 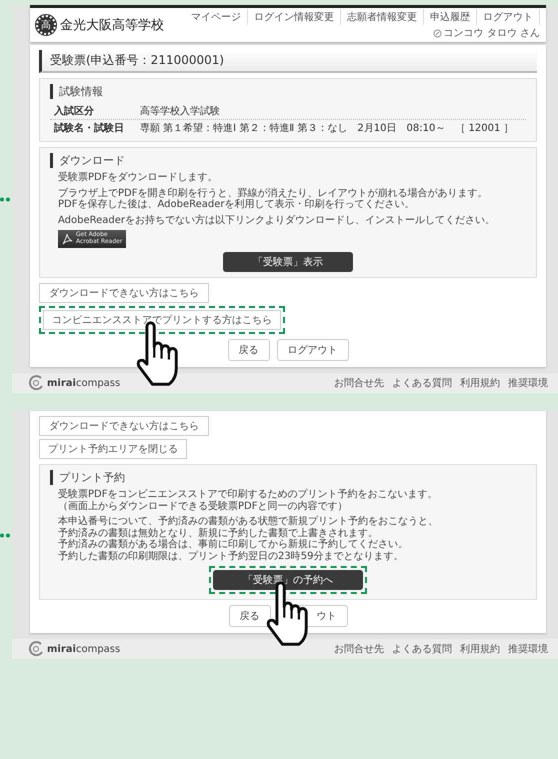 I want to click on row-label: 入試区分, so click(x=74, y=111).